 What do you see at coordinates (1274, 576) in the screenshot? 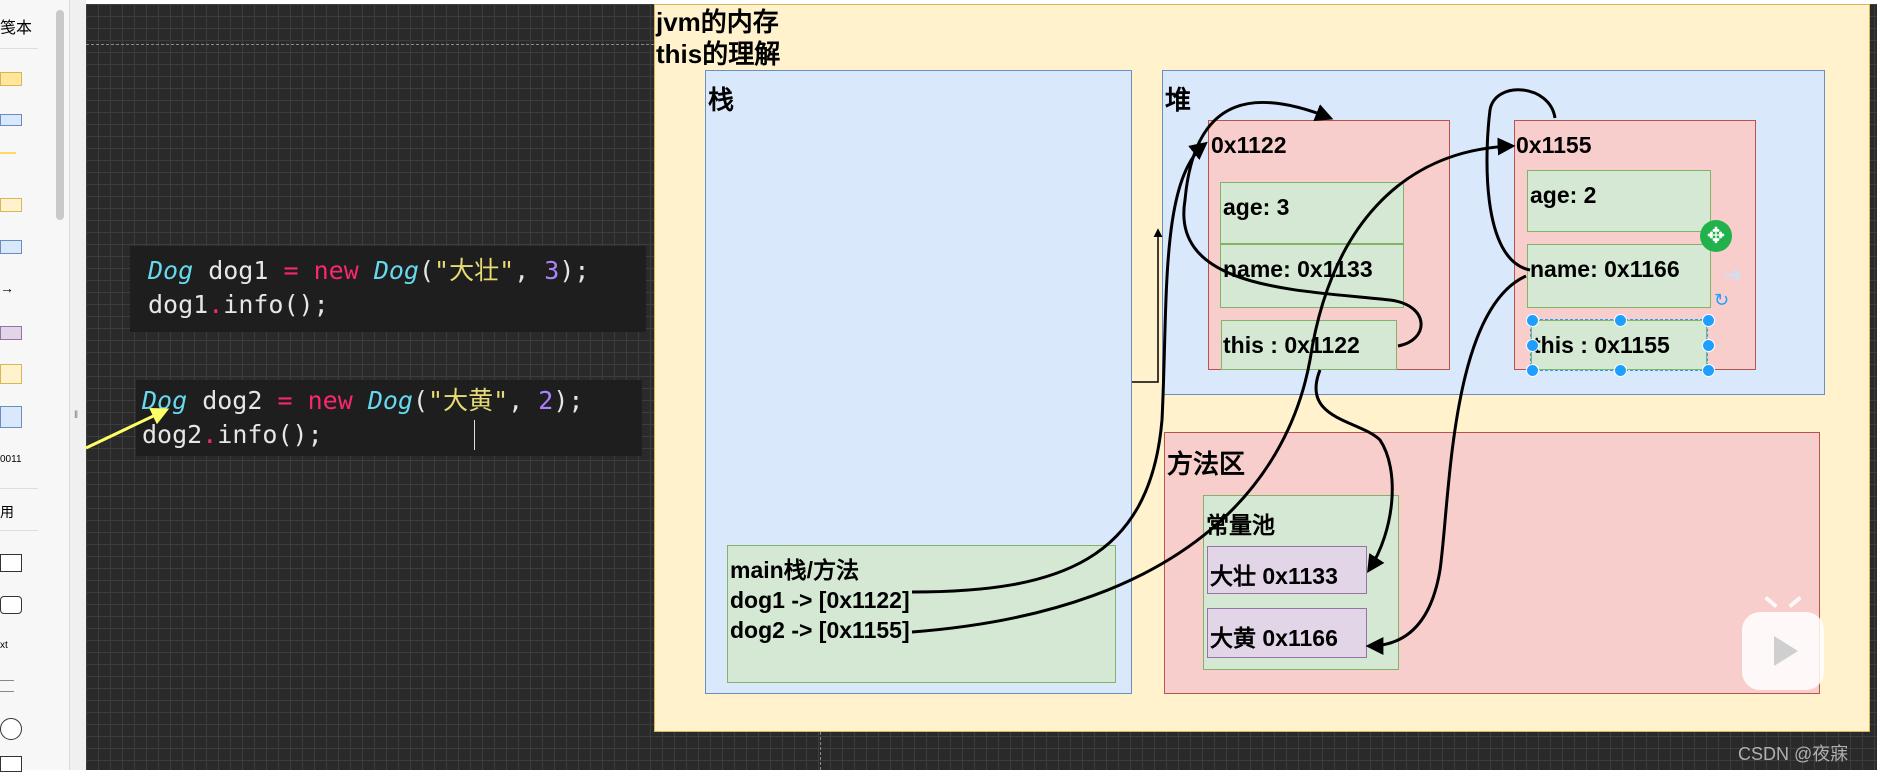
I see `string-constant-text: 大壮 0x1133` at bounding box center [1274, 576].